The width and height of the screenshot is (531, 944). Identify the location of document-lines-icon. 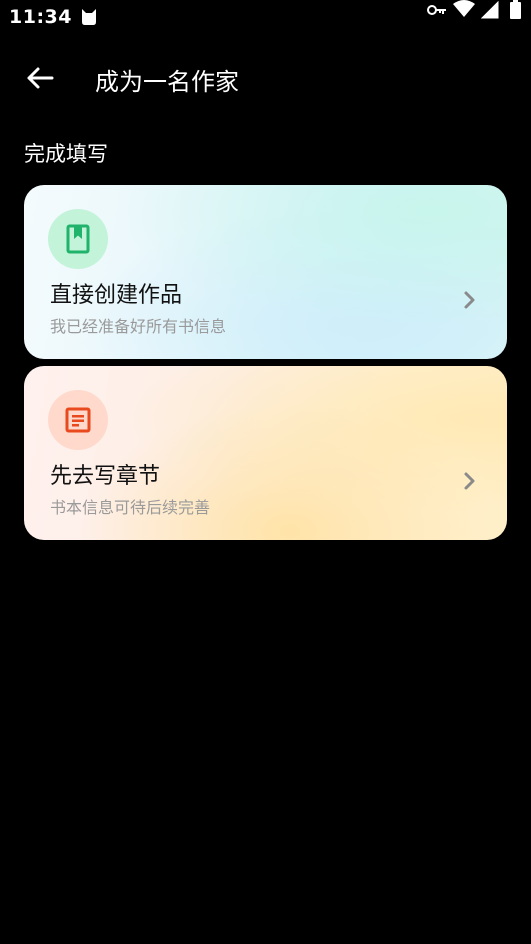
(78, 420).